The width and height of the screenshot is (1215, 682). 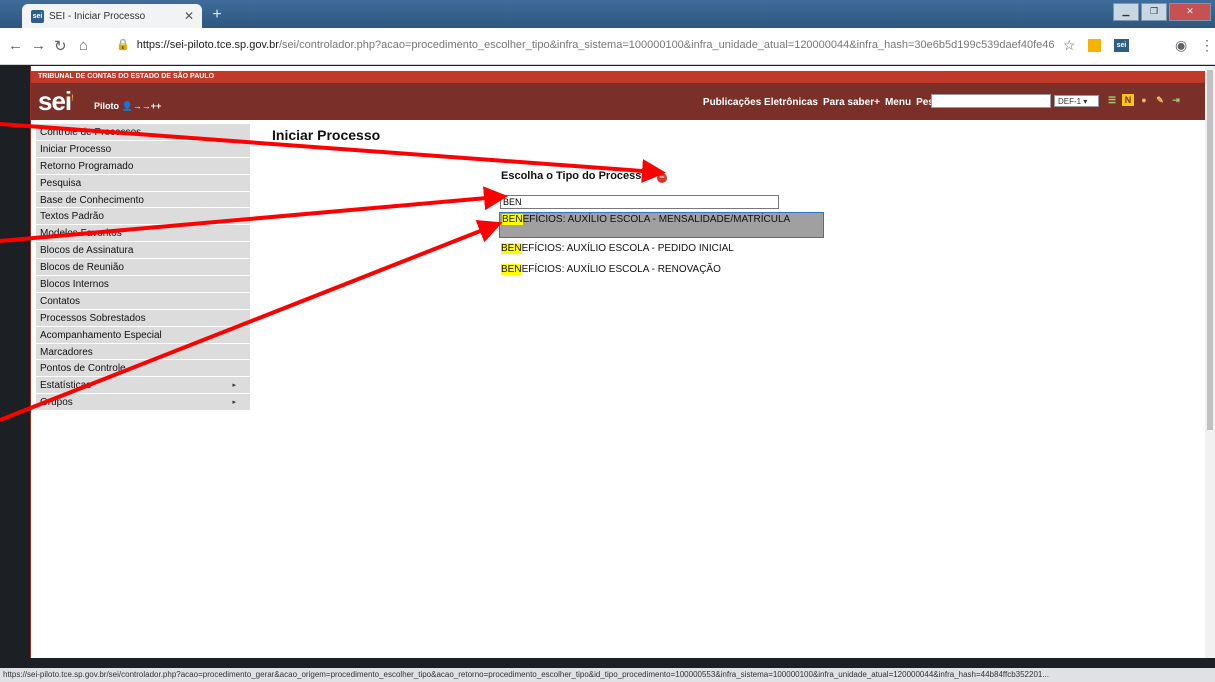 I want to click on sei-extension-icon: sei, so click(x=1121, y=45).